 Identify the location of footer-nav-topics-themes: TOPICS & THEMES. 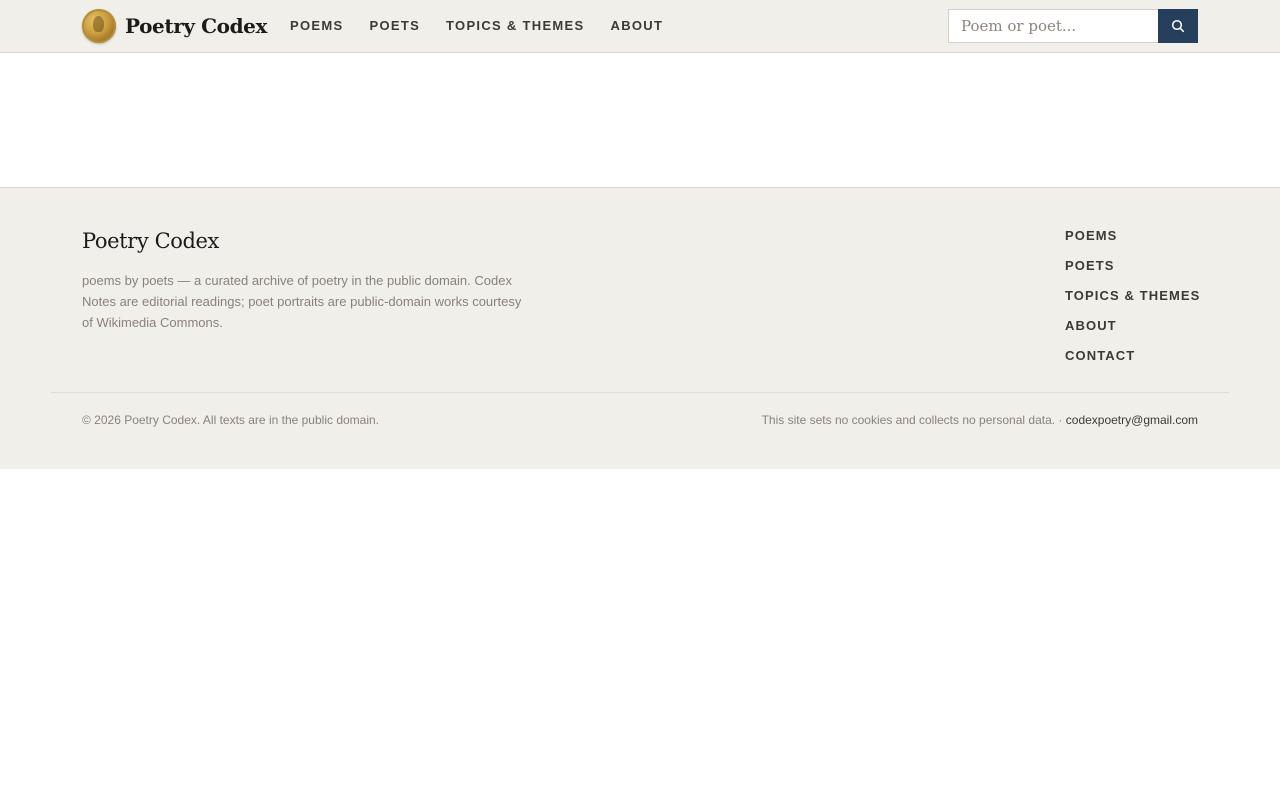
(1132, 302).